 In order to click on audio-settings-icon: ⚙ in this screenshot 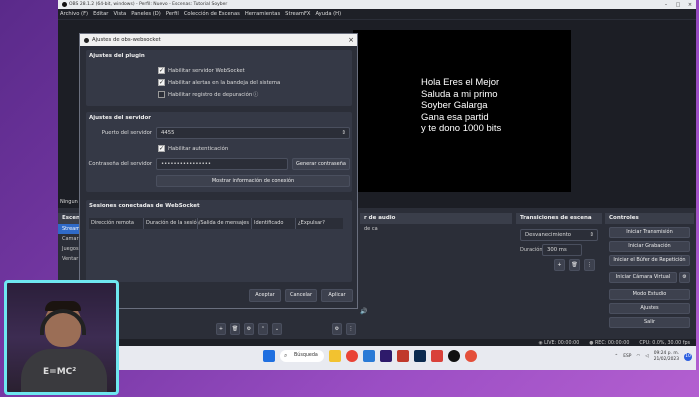, I will do `click(337, 329)`.